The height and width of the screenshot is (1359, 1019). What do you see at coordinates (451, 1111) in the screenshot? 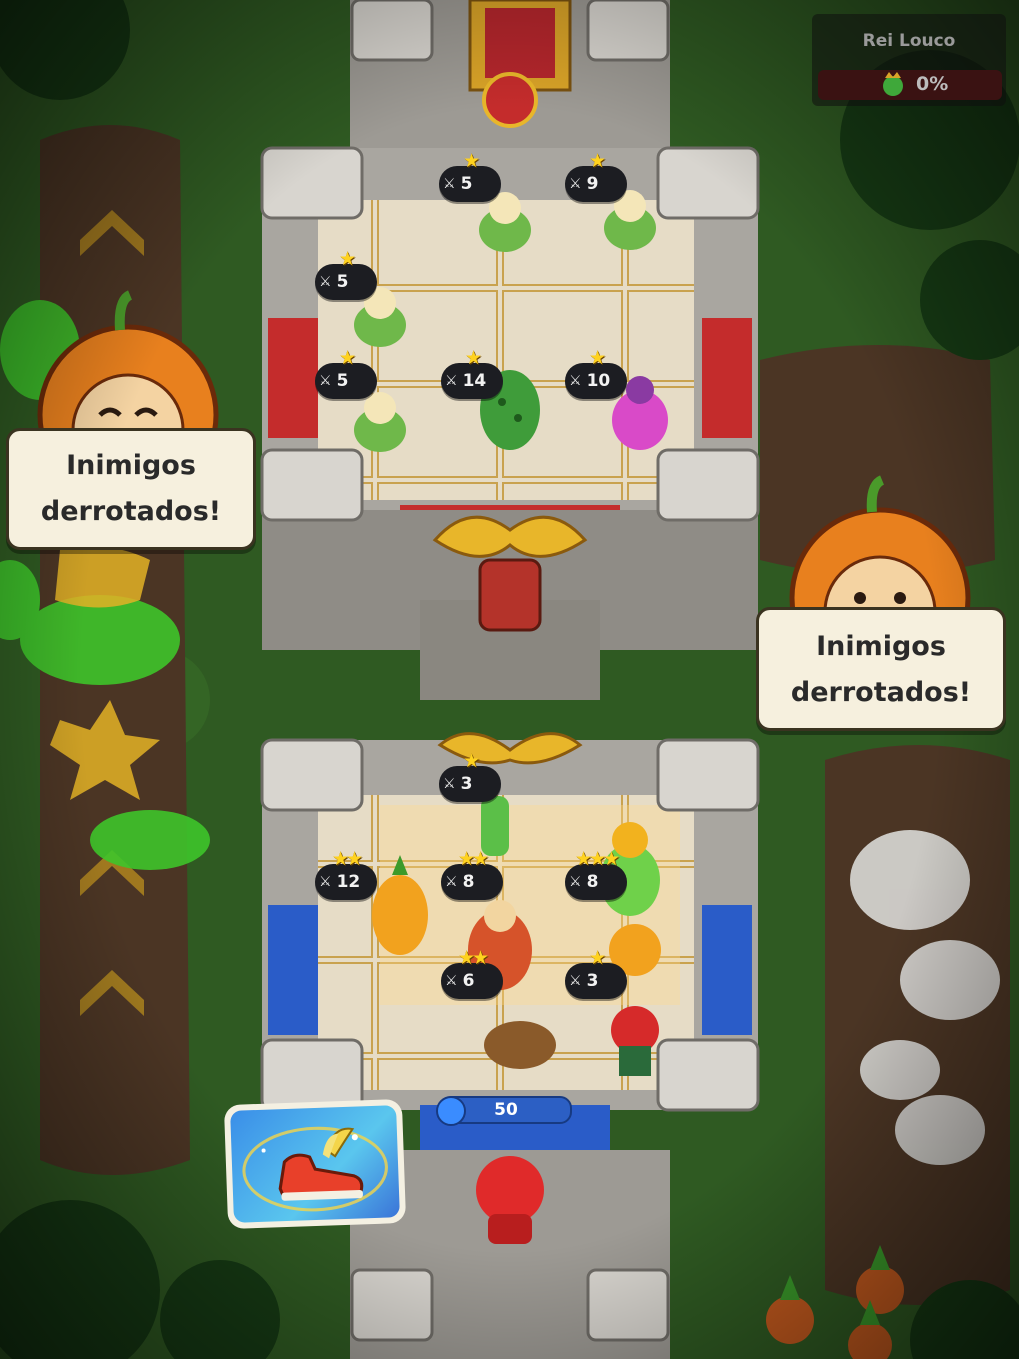
I see `energy-icon` at bounding box center [451, 1111].